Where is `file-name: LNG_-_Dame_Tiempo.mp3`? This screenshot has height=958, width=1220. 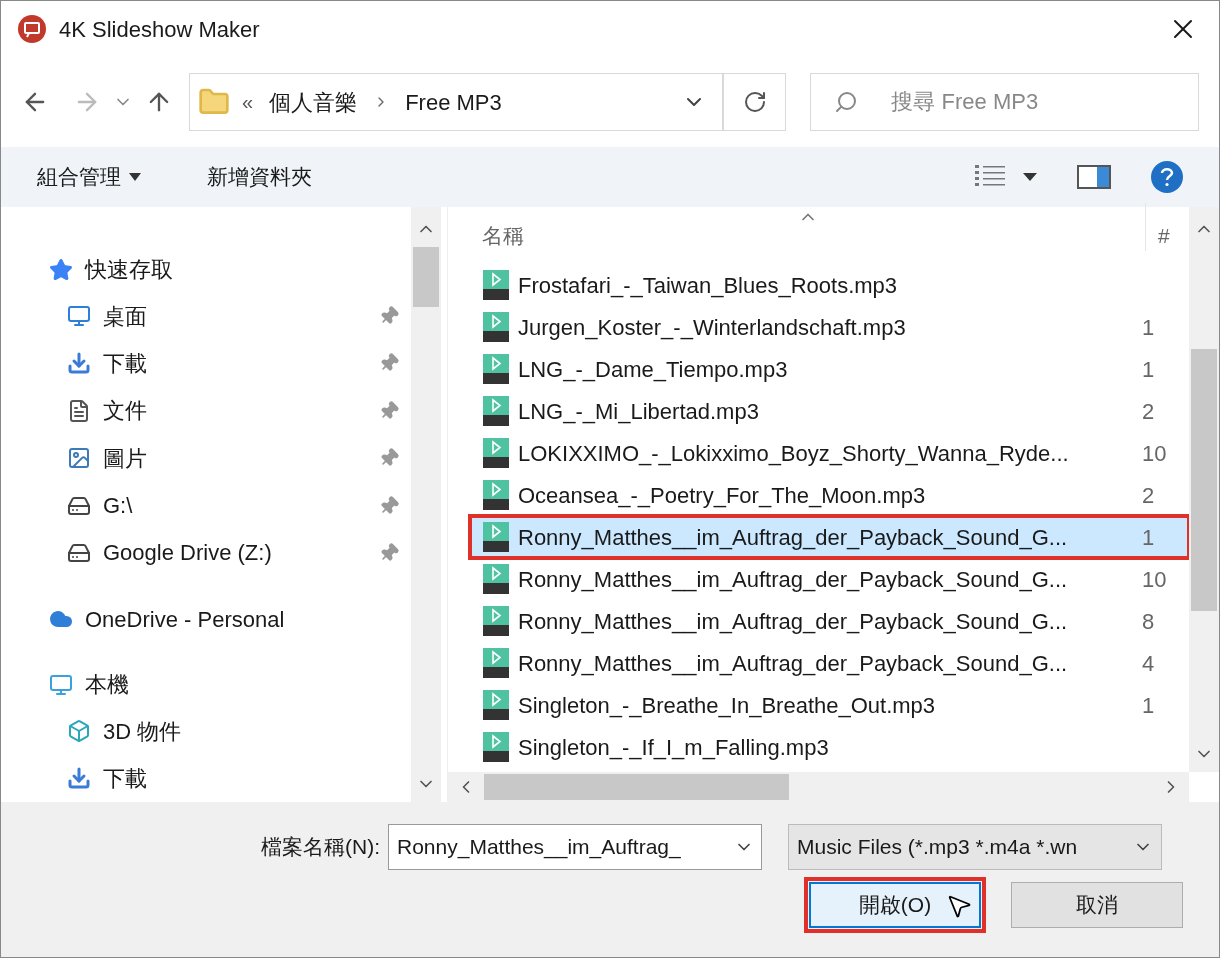
file-name: LNG_-_Dame_Tiempo.mp3 is located at coordinates (653, 369).